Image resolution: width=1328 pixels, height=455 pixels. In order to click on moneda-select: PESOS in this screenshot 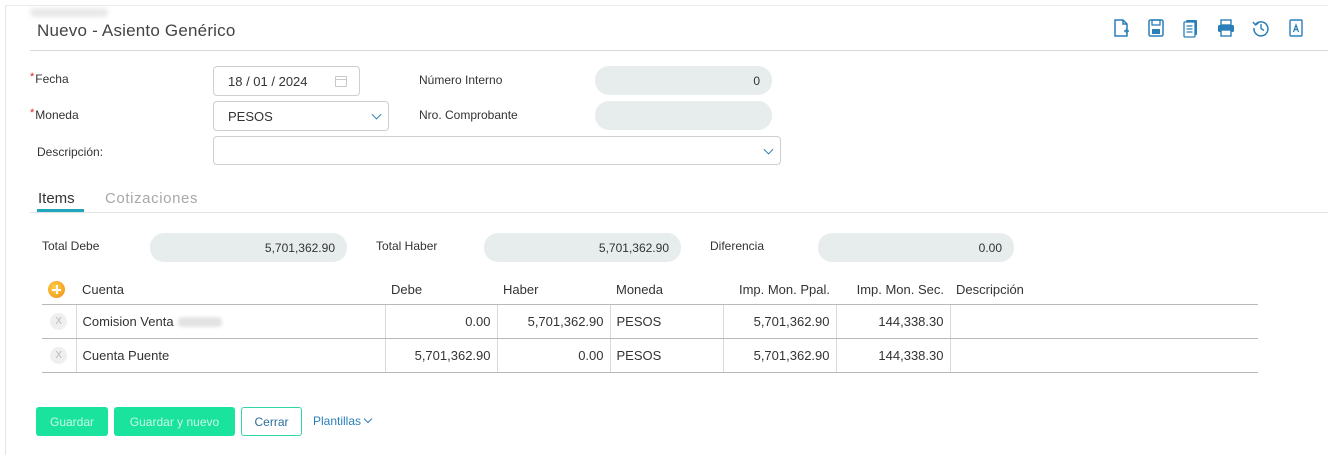, I will do `click(301, 116)`.